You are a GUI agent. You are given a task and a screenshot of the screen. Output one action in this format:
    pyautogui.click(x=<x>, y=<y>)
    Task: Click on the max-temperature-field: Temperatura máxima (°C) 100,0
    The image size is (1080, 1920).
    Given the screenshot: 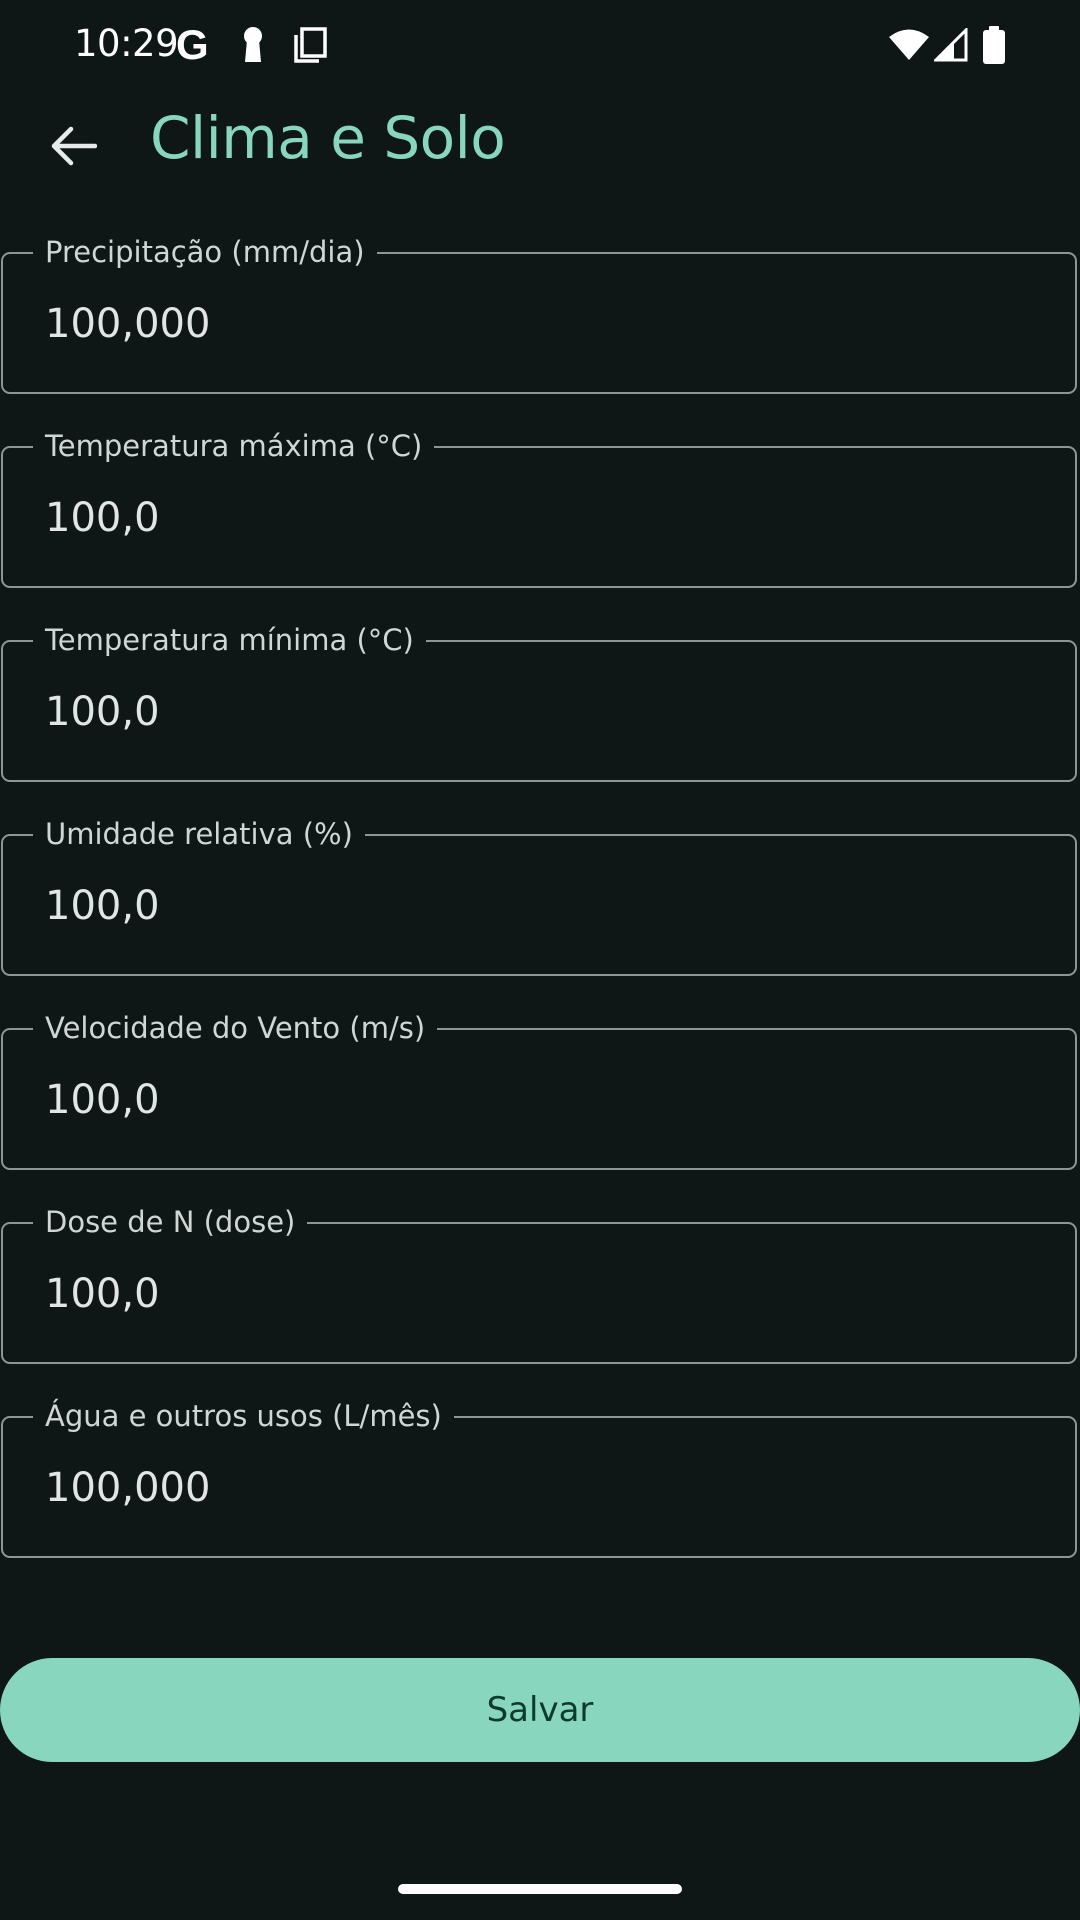 What is the action you would take?
    pyautogui.click(x=539, y=508)
    